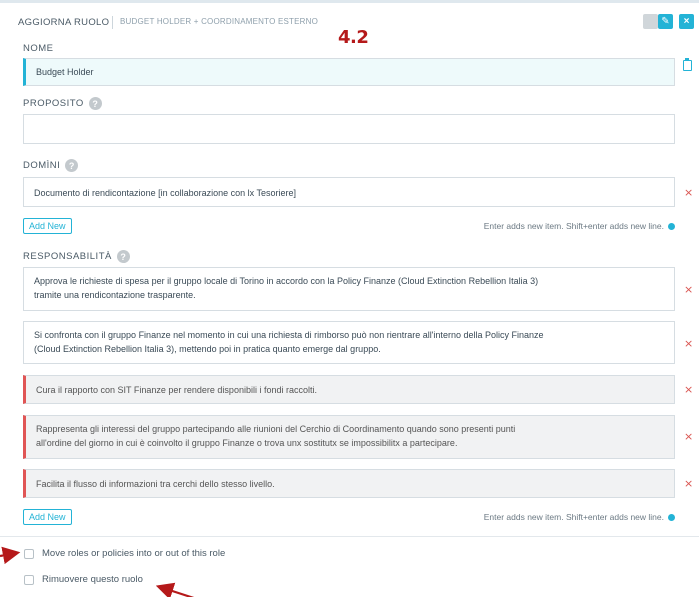 This screenshot has width=699, height=597. What do you see at coordinates (65, 72) in the screenshot?
I see `name-input-value: Budget Holder` at bounding box center [65, 72].